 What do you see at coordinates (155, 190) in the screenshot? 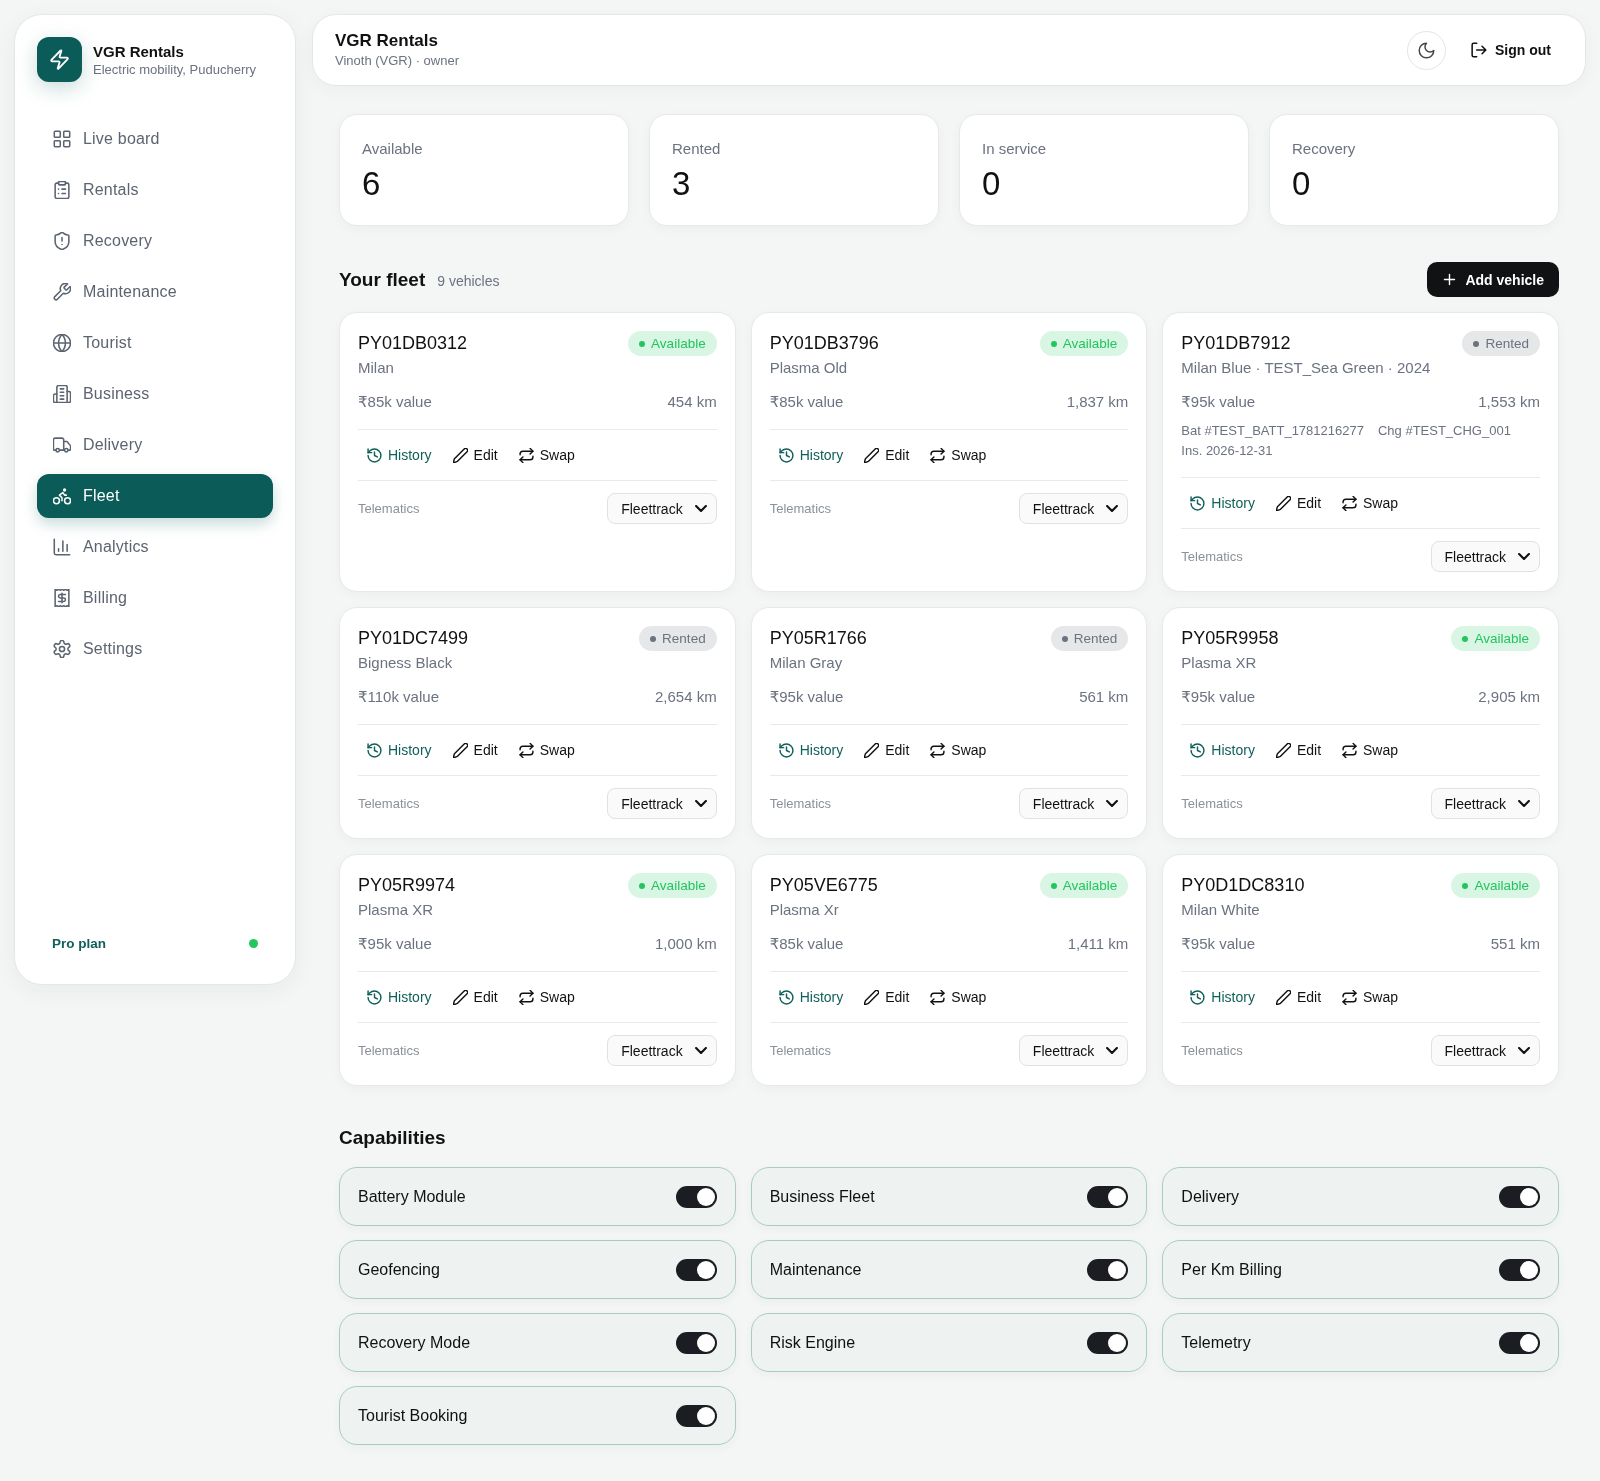
I see `nav-item: Rentals` at bounding box center [155, 190].